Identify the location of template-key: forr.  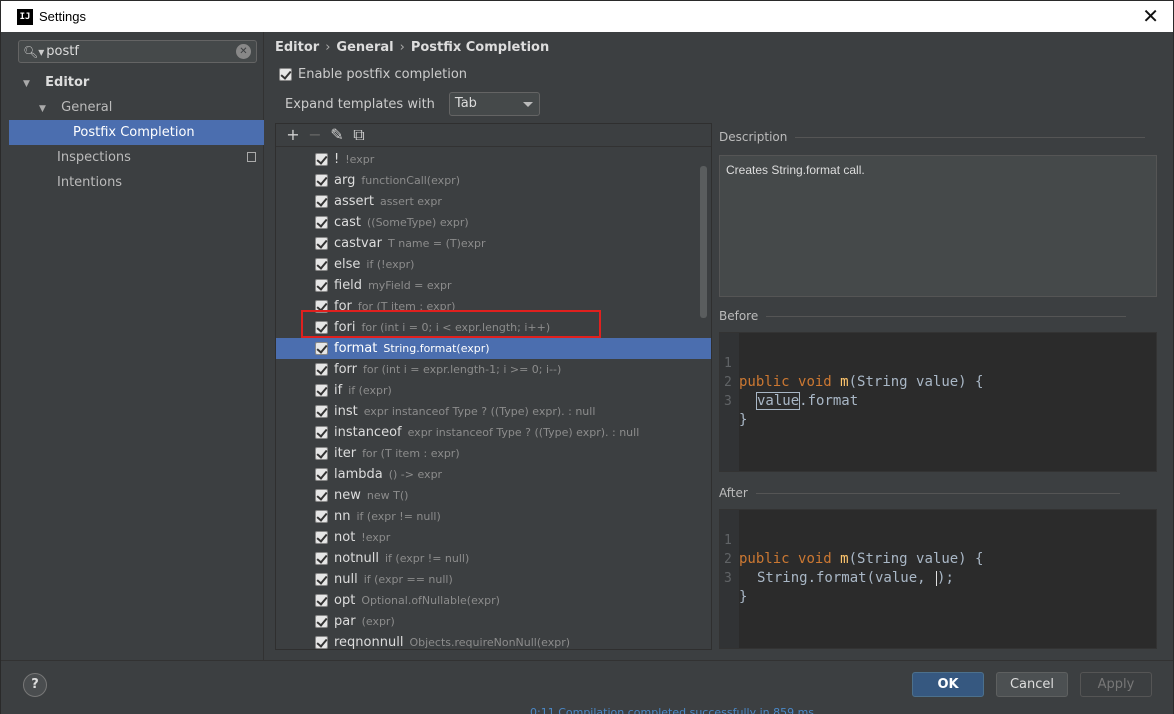
(345, 369).